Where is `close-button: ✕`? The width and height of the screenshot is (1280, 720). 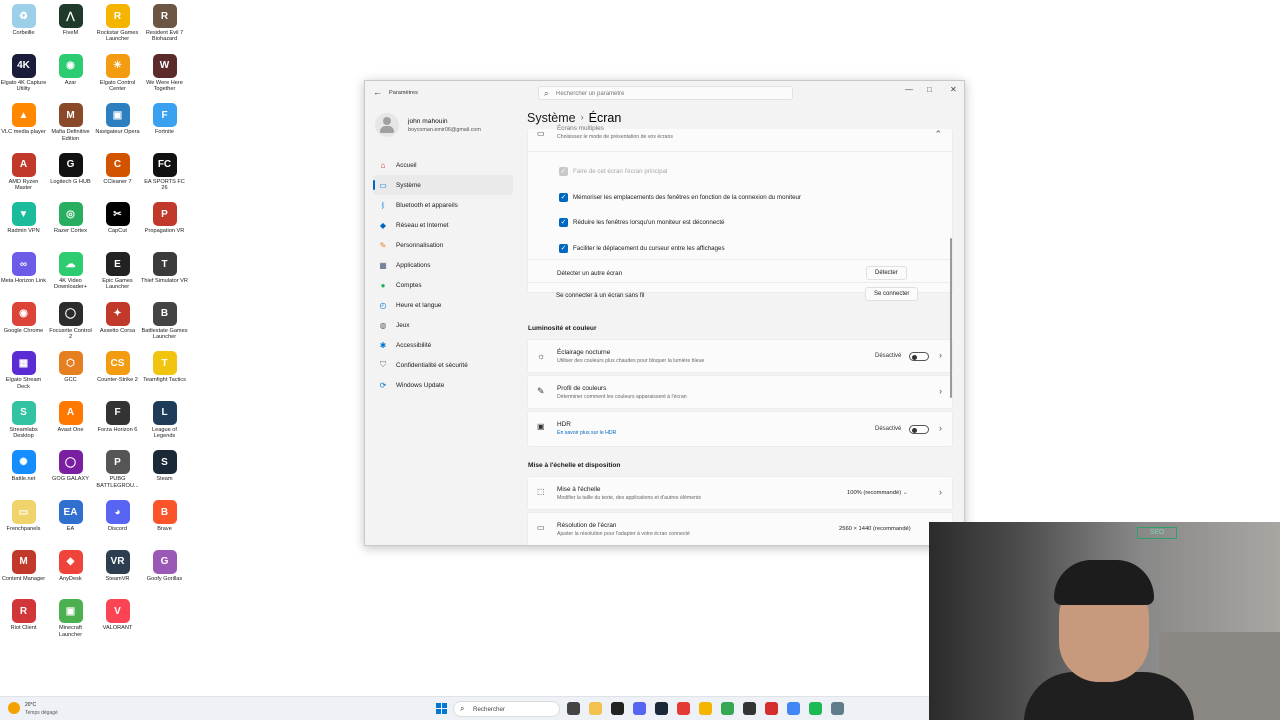
close-button: ✕ is located at coordinates (953, 89).